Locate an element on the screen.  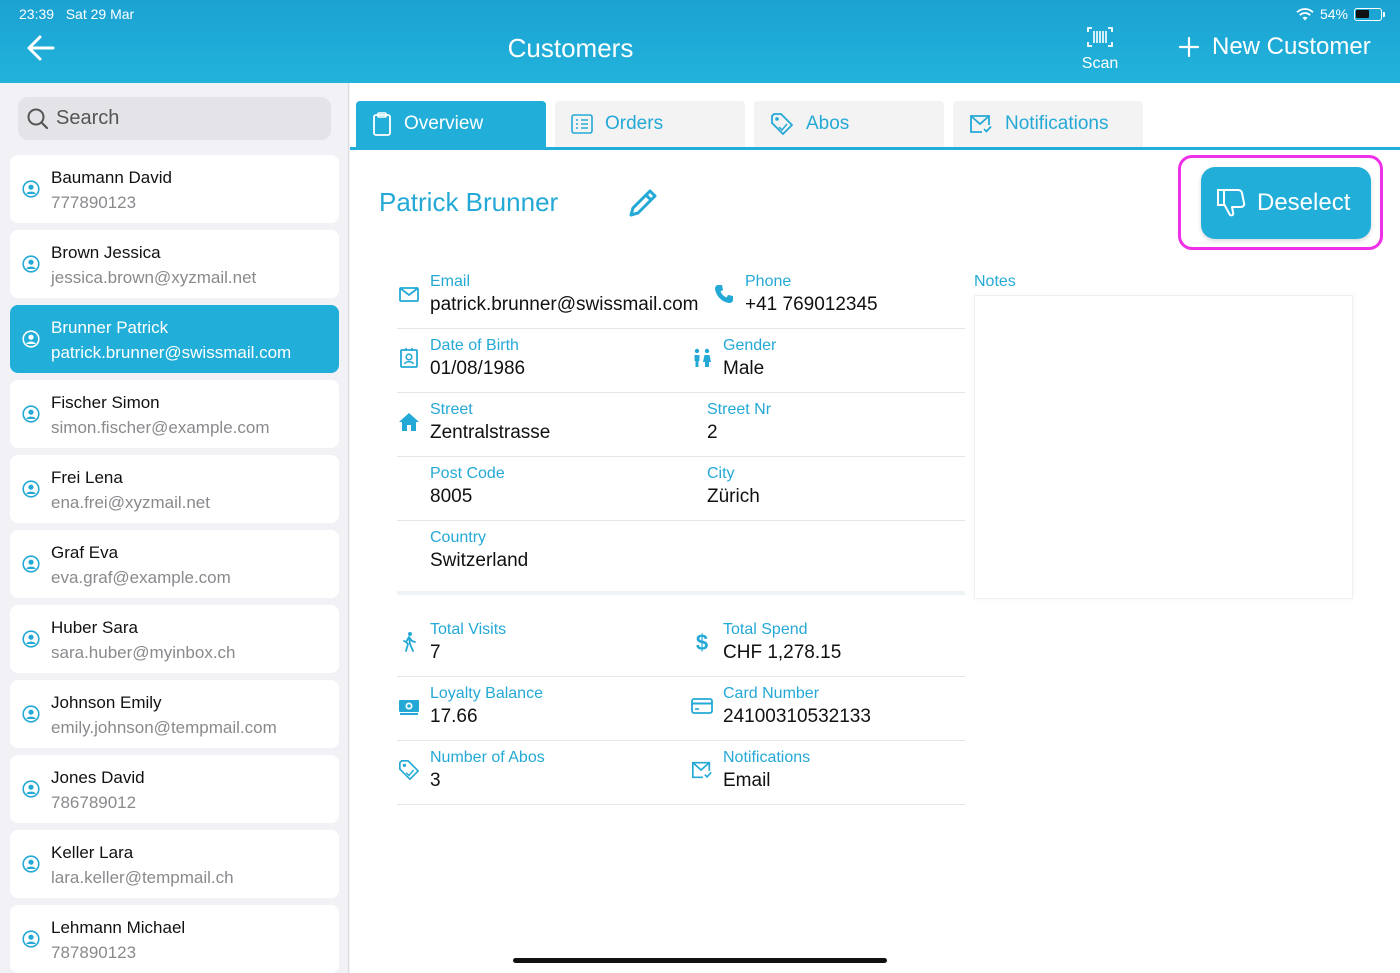
customer-name: Graf Eva is located at coordinates (85, 552).